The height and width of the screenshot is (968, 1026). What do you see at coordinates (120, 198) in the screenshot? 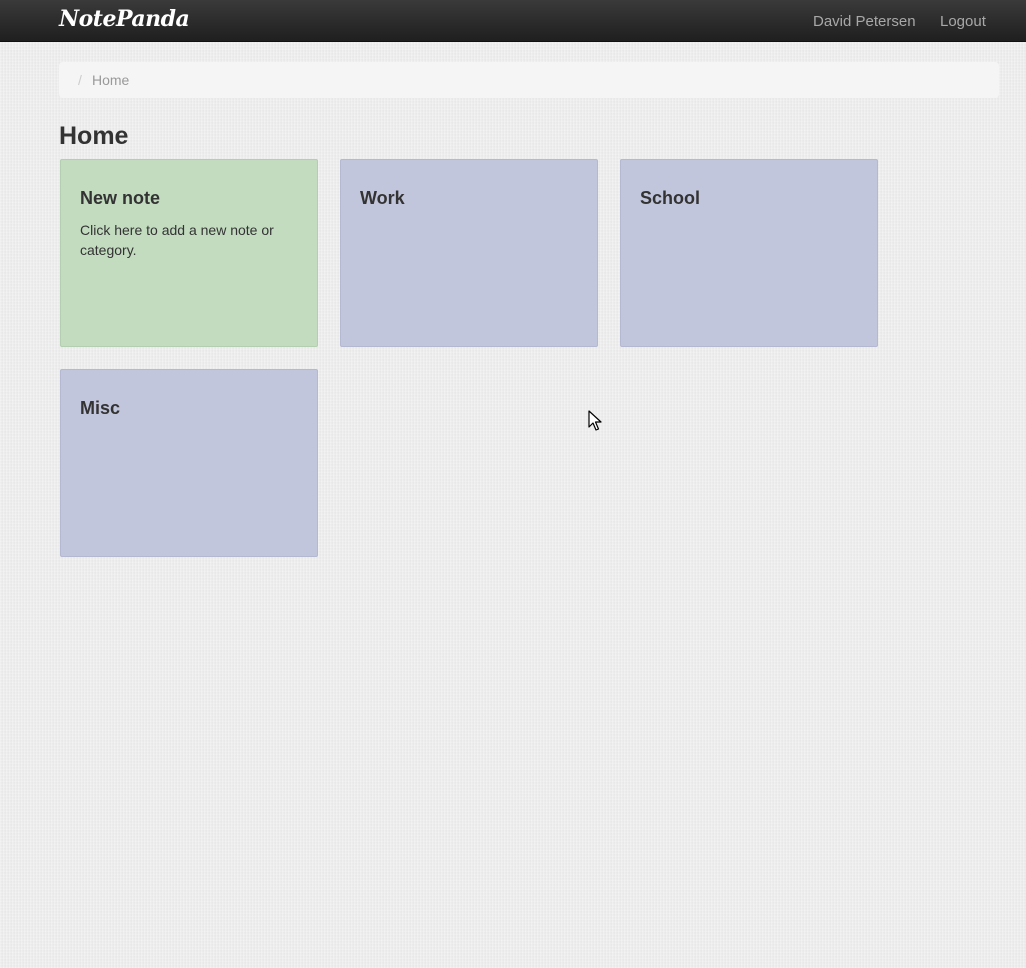
I see `tile-title: New note` at bounding box center [120, 198].